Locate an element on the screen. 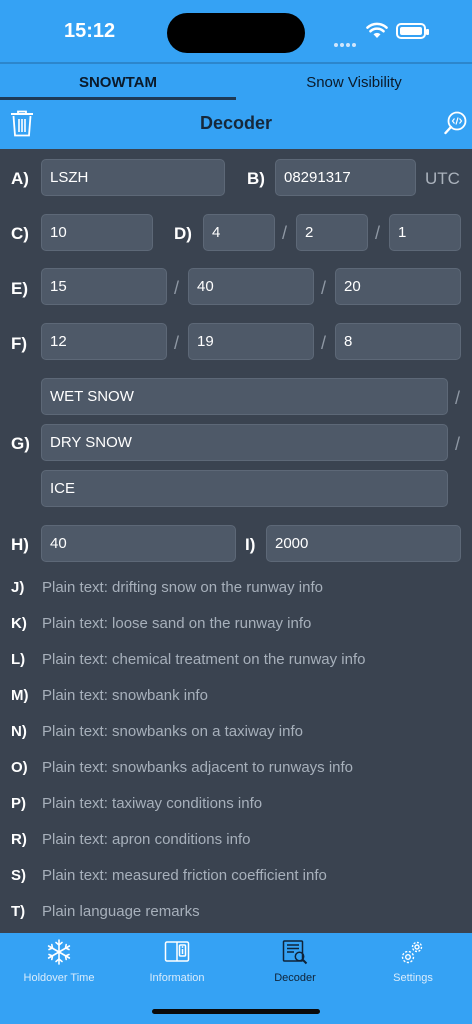 The width and height of the screenshot is (472, 1024). label-s: S) is located at coordinates (18, 875).